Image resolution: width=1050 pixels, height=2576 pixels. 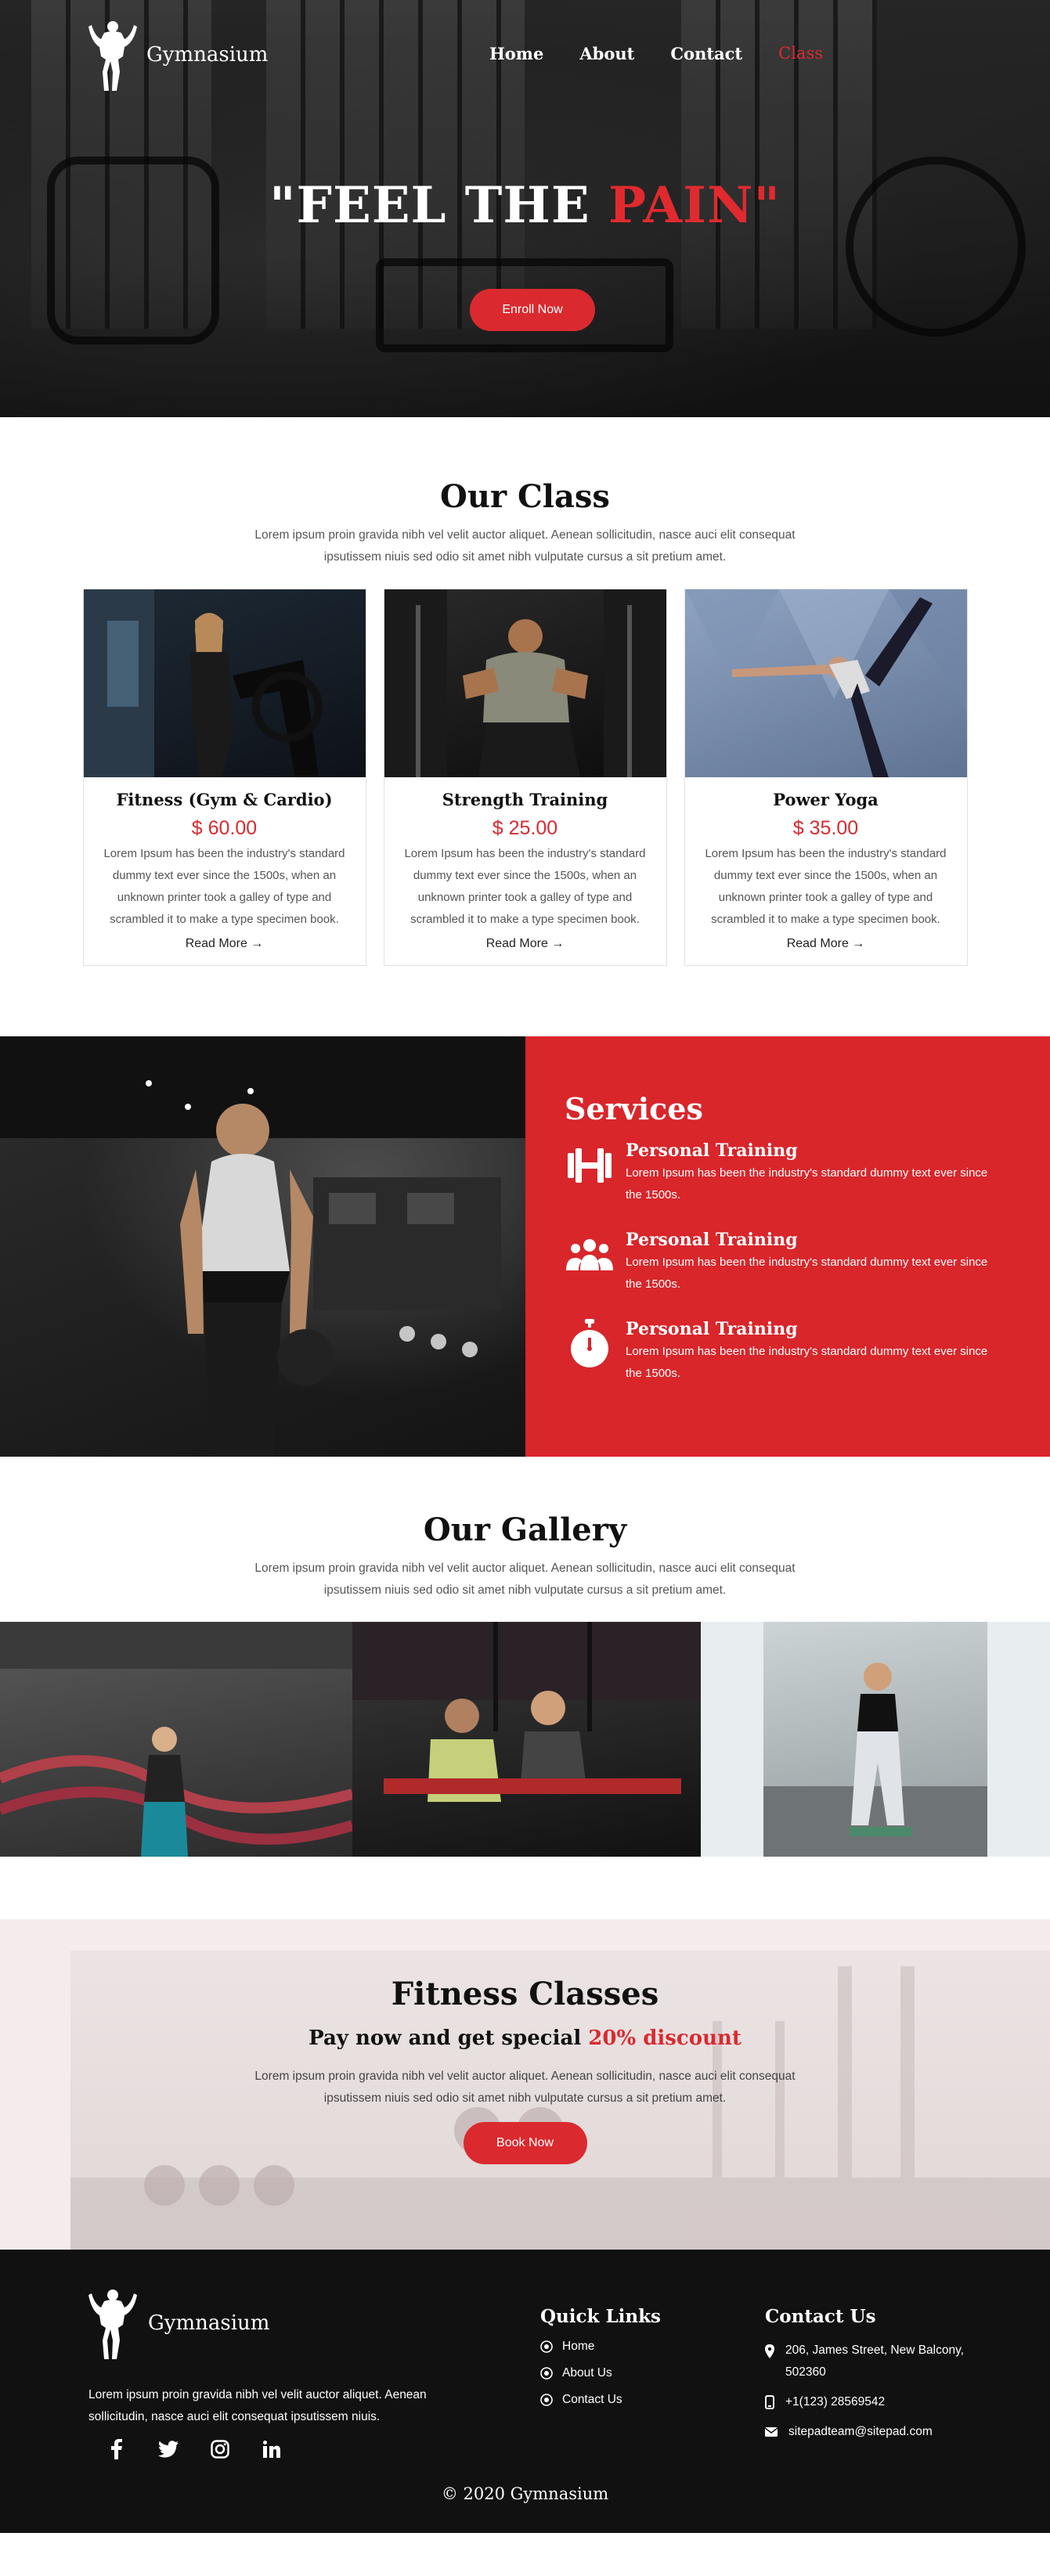 What do you see at coordinates (438, 205) in the screenshot?
I see `hero-title-white: "FEEL THE` at bounding box center [438, 205].